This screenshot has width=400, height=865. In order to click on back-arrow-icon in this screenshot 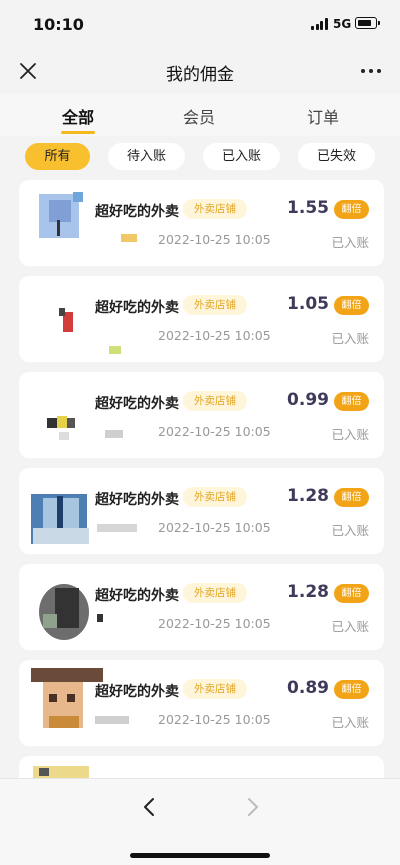, I will do `click(149, 807)`.